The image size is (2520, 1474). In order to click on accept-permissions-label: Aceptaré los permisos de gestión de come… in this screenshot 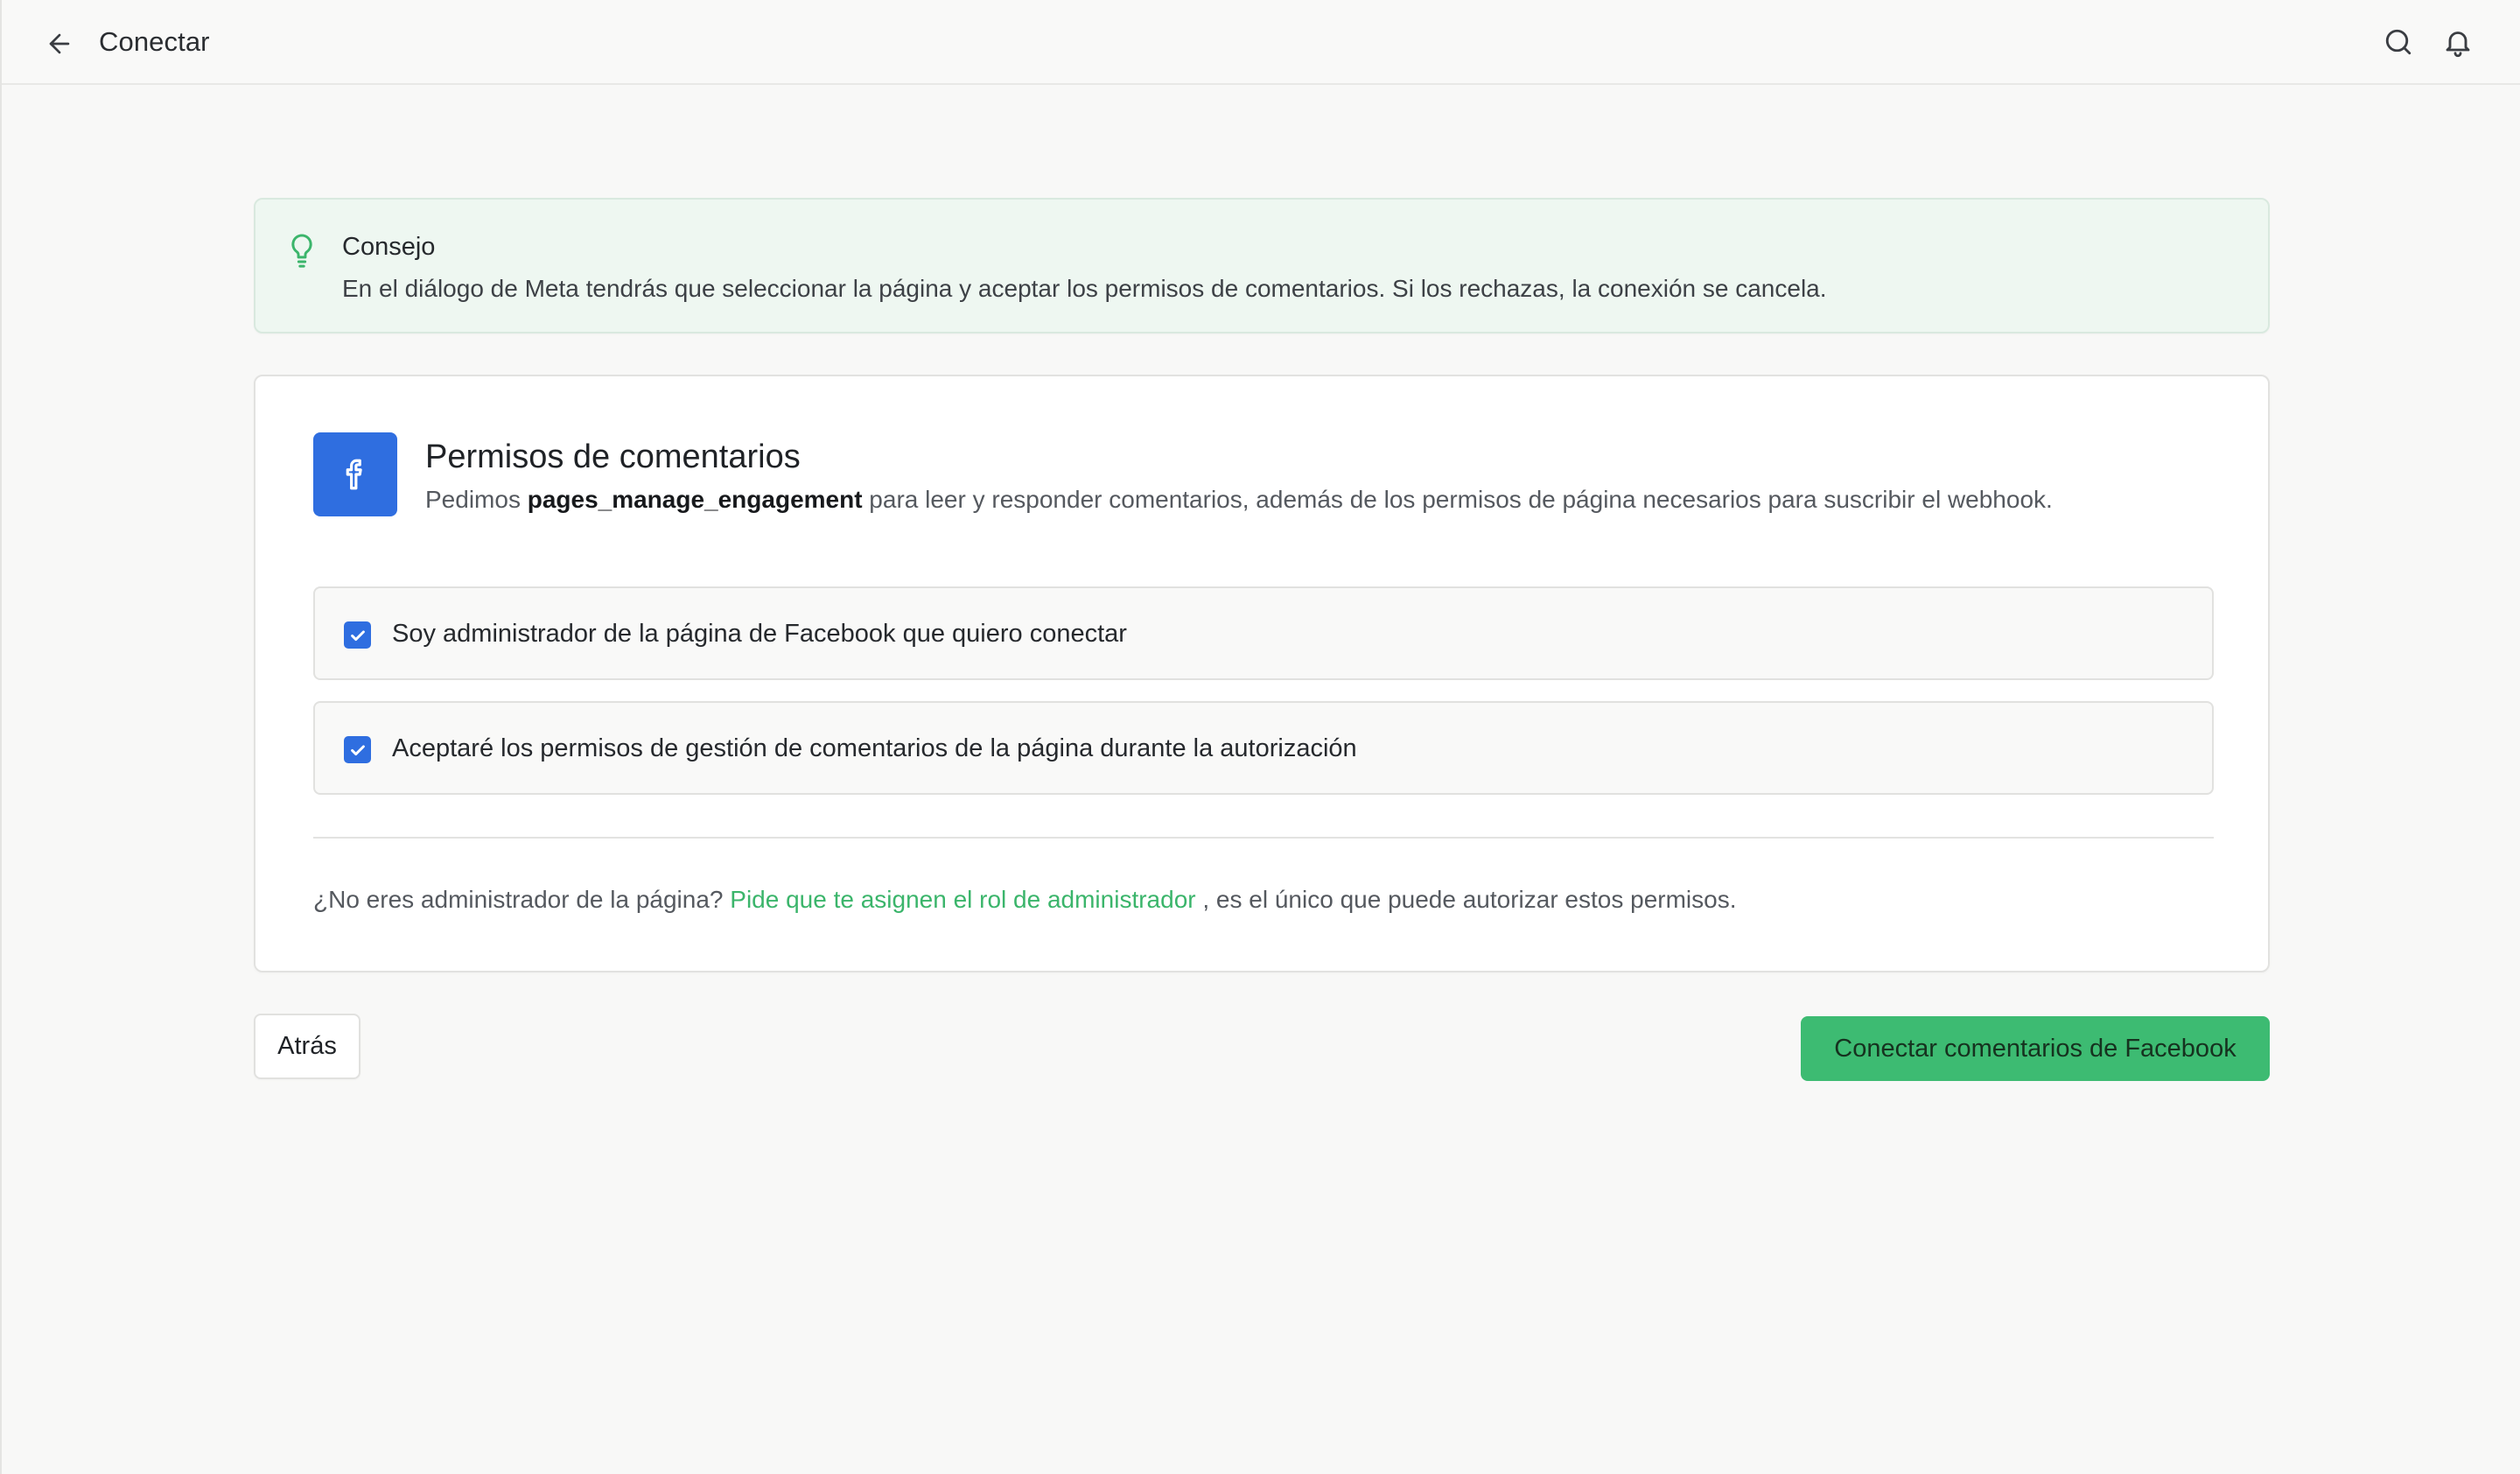, I will do `click(874, 748)`.